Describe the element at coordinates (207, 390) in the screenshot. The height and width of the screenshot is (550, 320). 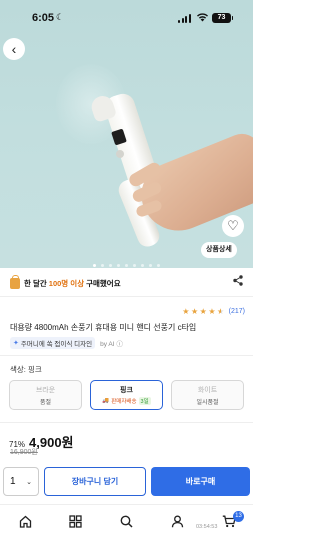
I see `option-name: 화이트` at that location.